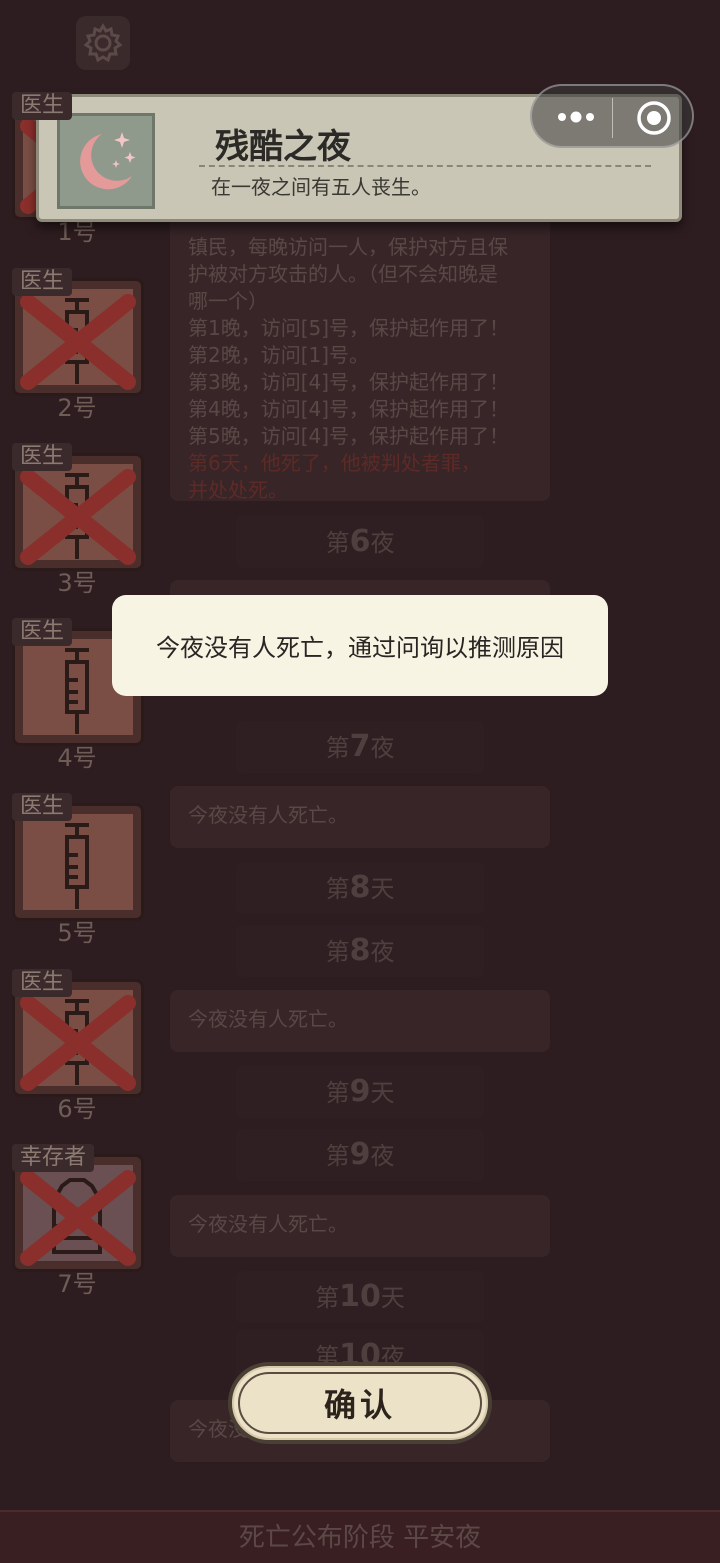  I want to click on player-card-5: 医生 5号, so click(77, 870).